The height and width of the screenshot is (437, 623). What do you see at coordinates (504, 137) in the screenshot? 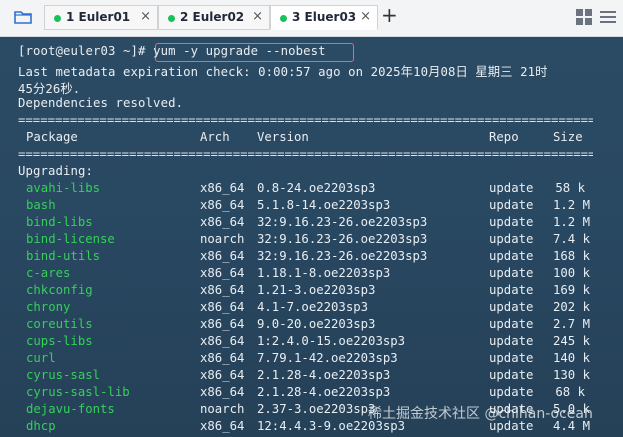
I see `header-repo: Repo` at bounding box center [504, 137].